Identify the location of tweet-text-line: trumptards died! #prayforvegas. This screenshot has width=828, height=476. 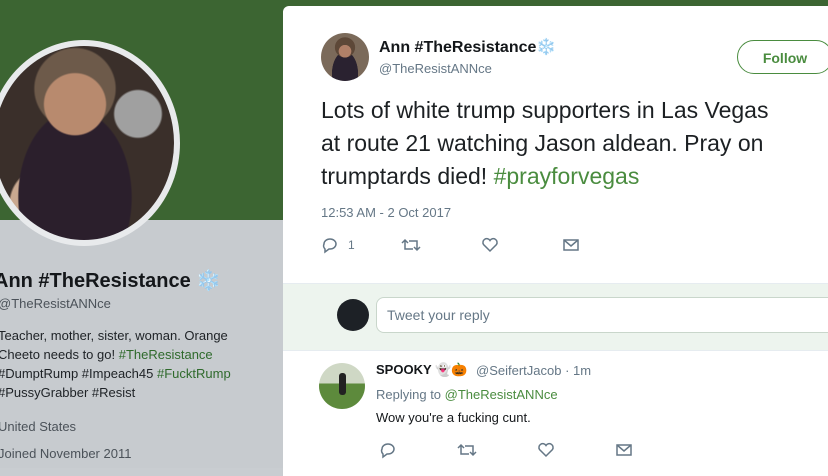
(574, 176).